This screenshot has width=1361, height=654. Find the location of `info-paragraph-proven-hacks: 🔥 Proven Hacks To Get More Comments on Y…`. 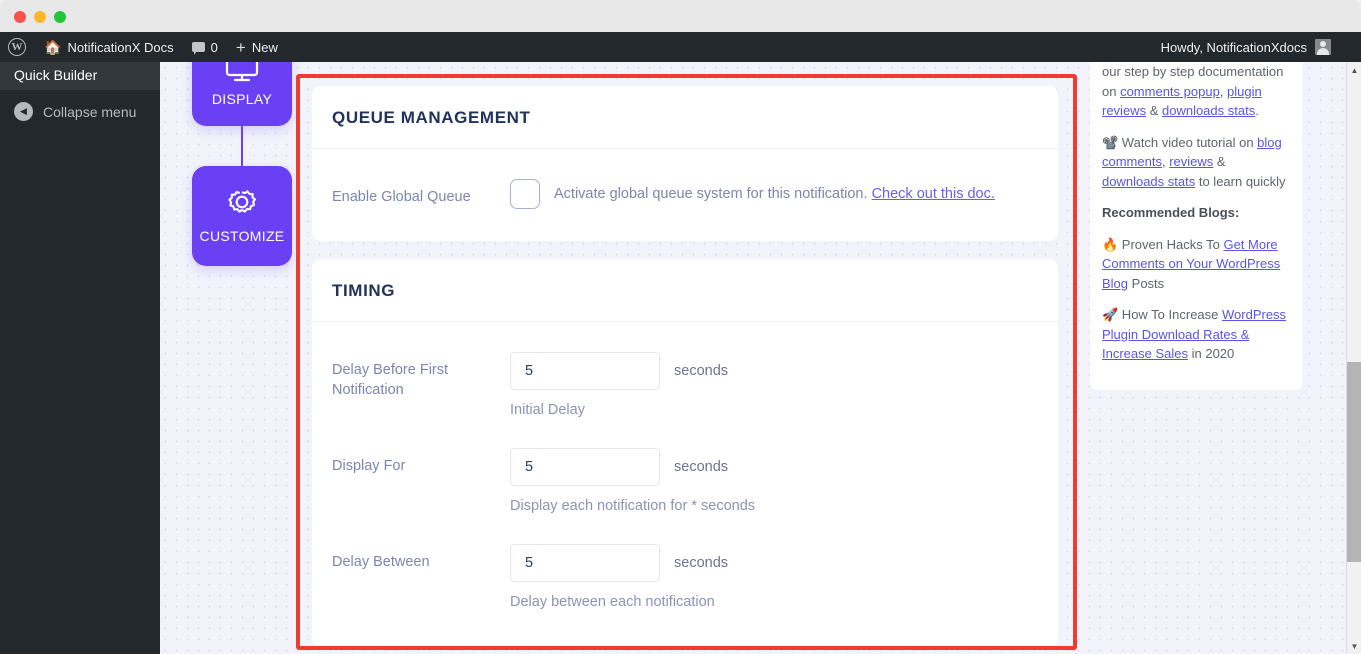

info-paragraph-proven-hacks: 🔥 Proven Hacks To Get More Comments on Y… is located at coordinates (1196, 264).